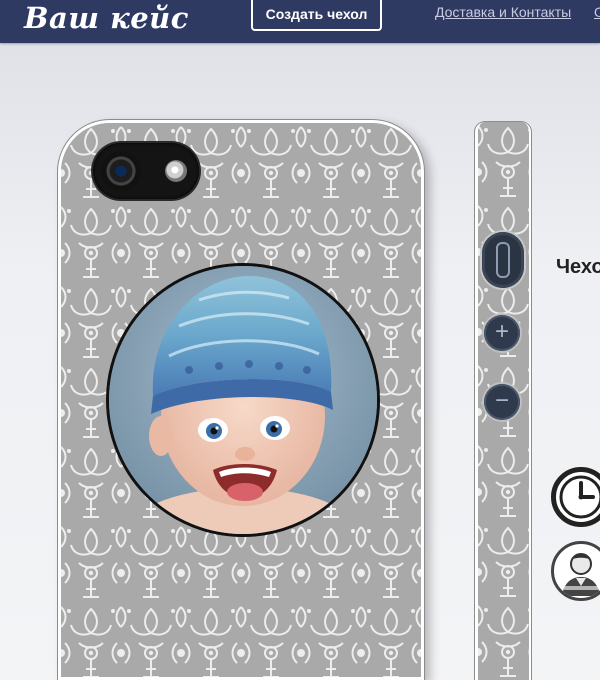 This screenshot has width=600, height=680. What do you see at coordinates (146, 171) in the screenshot?
I see `camera-icon` at bounding box center [146, 171].